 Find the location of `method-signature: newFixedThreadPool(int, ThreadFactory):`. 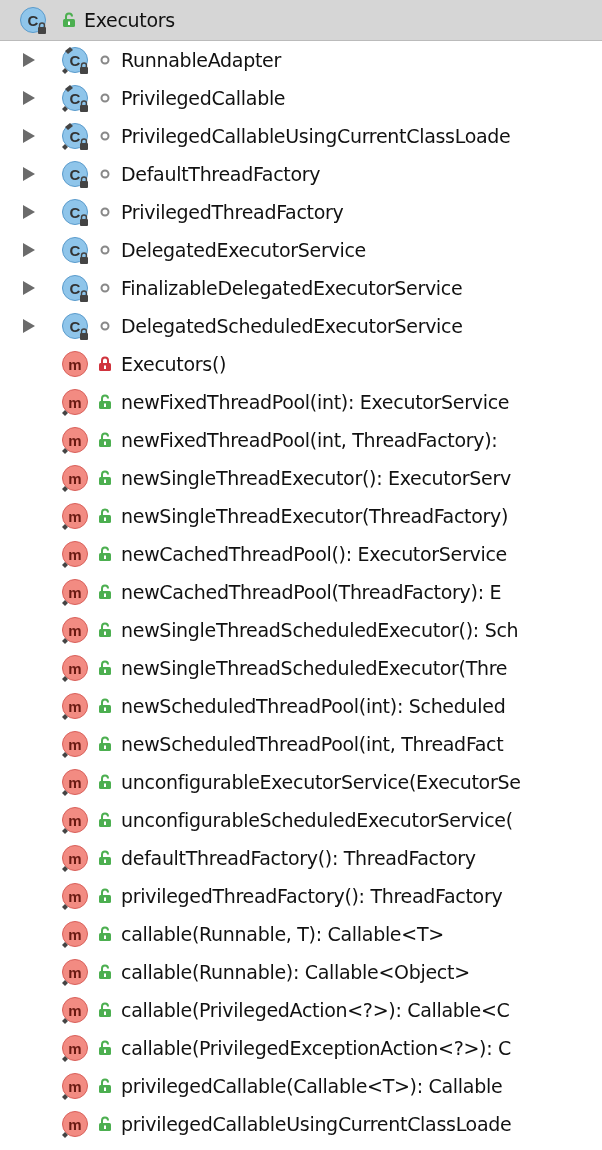

method-signature: newFixedThreadPool(int, ThreadFactory): is located at coordinates (309, 440).